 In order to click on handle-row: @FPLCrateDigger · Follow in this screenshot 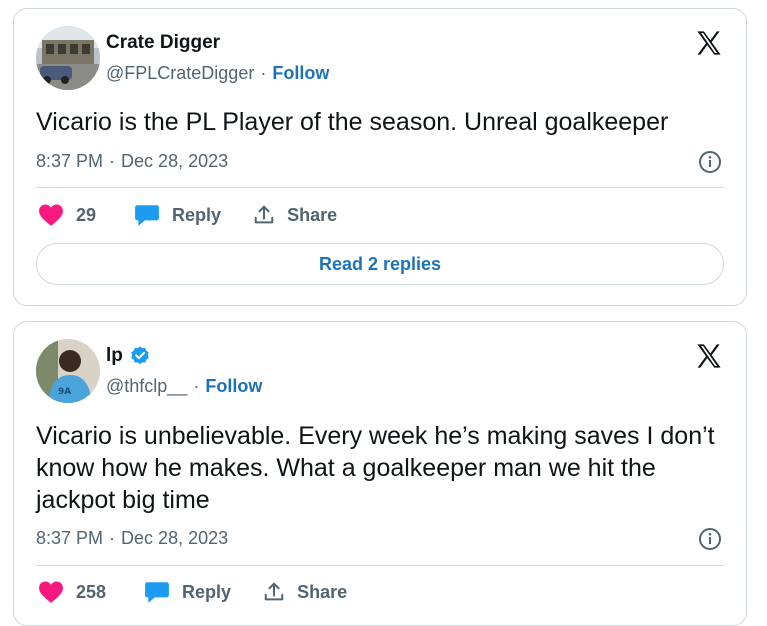, I will do `click(217, 73)`.